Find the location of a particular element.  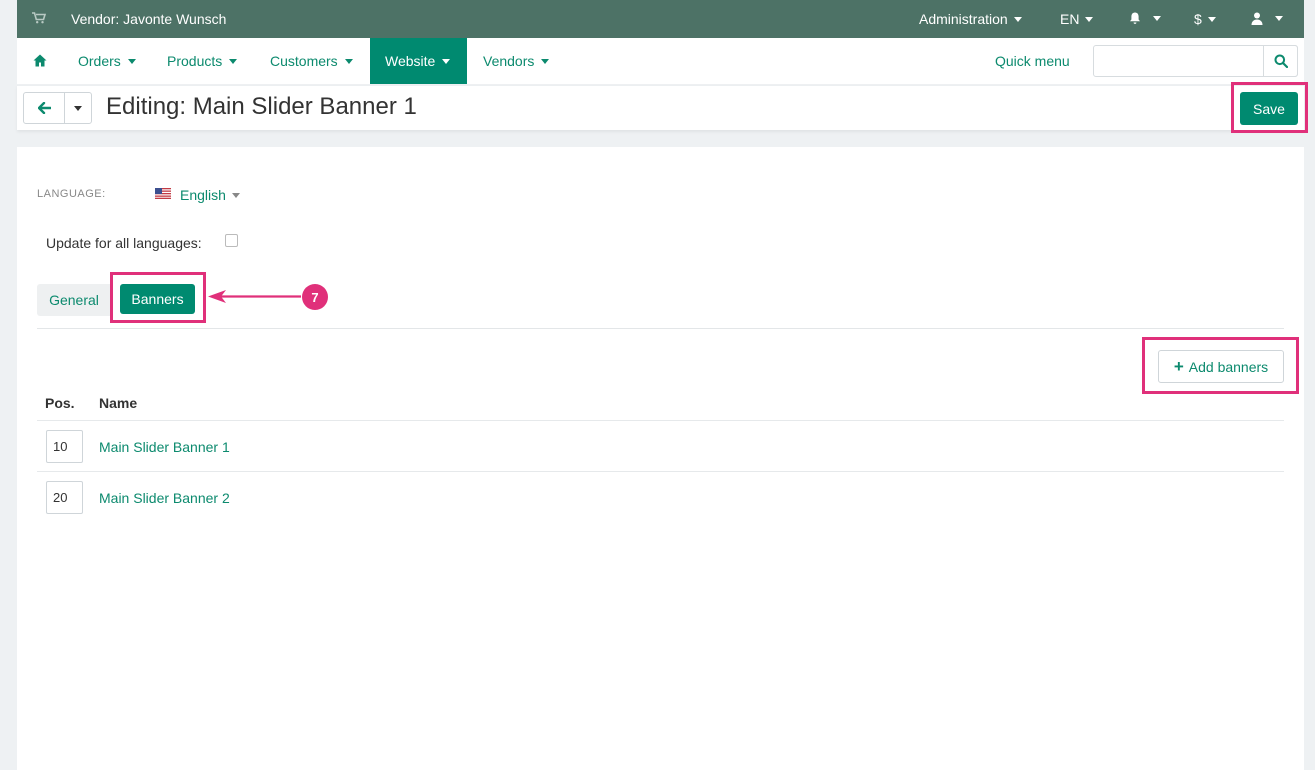

us-flag-icon is located at coordinates (163, 193).